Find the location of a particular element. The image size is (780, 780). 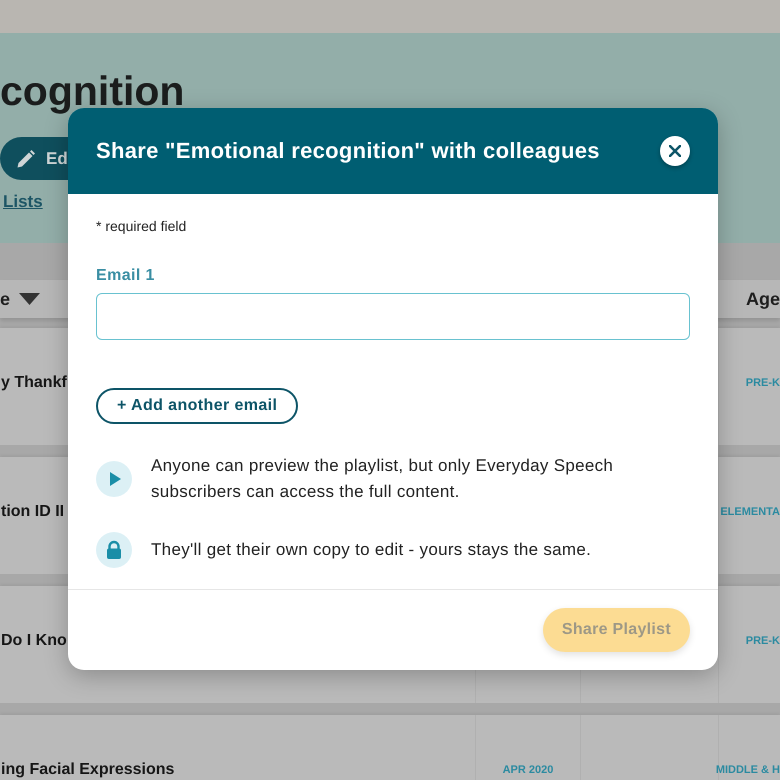

age-label: MIDDLE & H is located at coordinates (748, 770).